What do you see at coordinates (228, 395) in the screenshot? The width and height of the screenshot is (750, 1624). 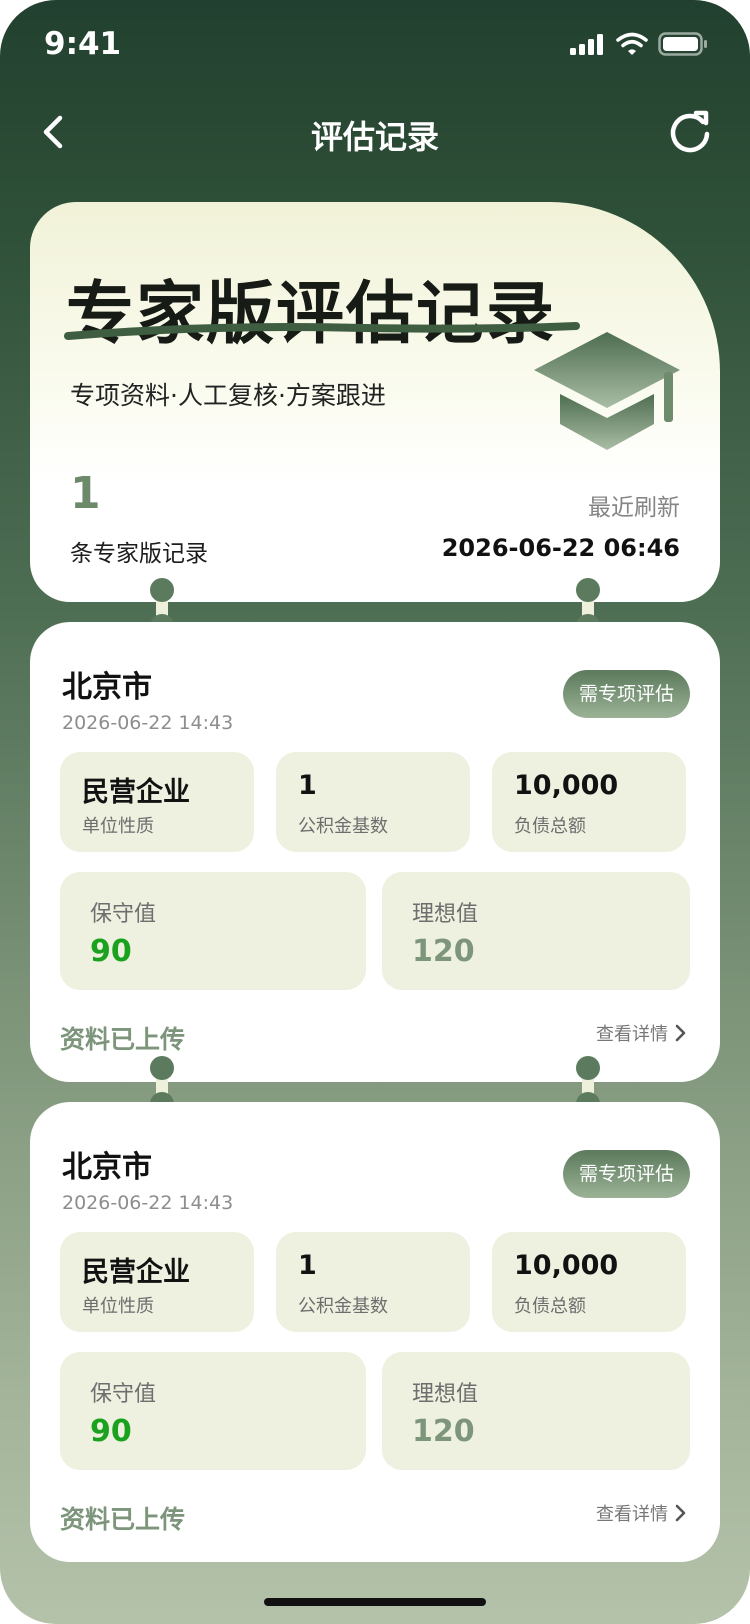 I see `hero-subtitle: 专项资料·人工复核·方案跟进` at bounding box center [228, 395].